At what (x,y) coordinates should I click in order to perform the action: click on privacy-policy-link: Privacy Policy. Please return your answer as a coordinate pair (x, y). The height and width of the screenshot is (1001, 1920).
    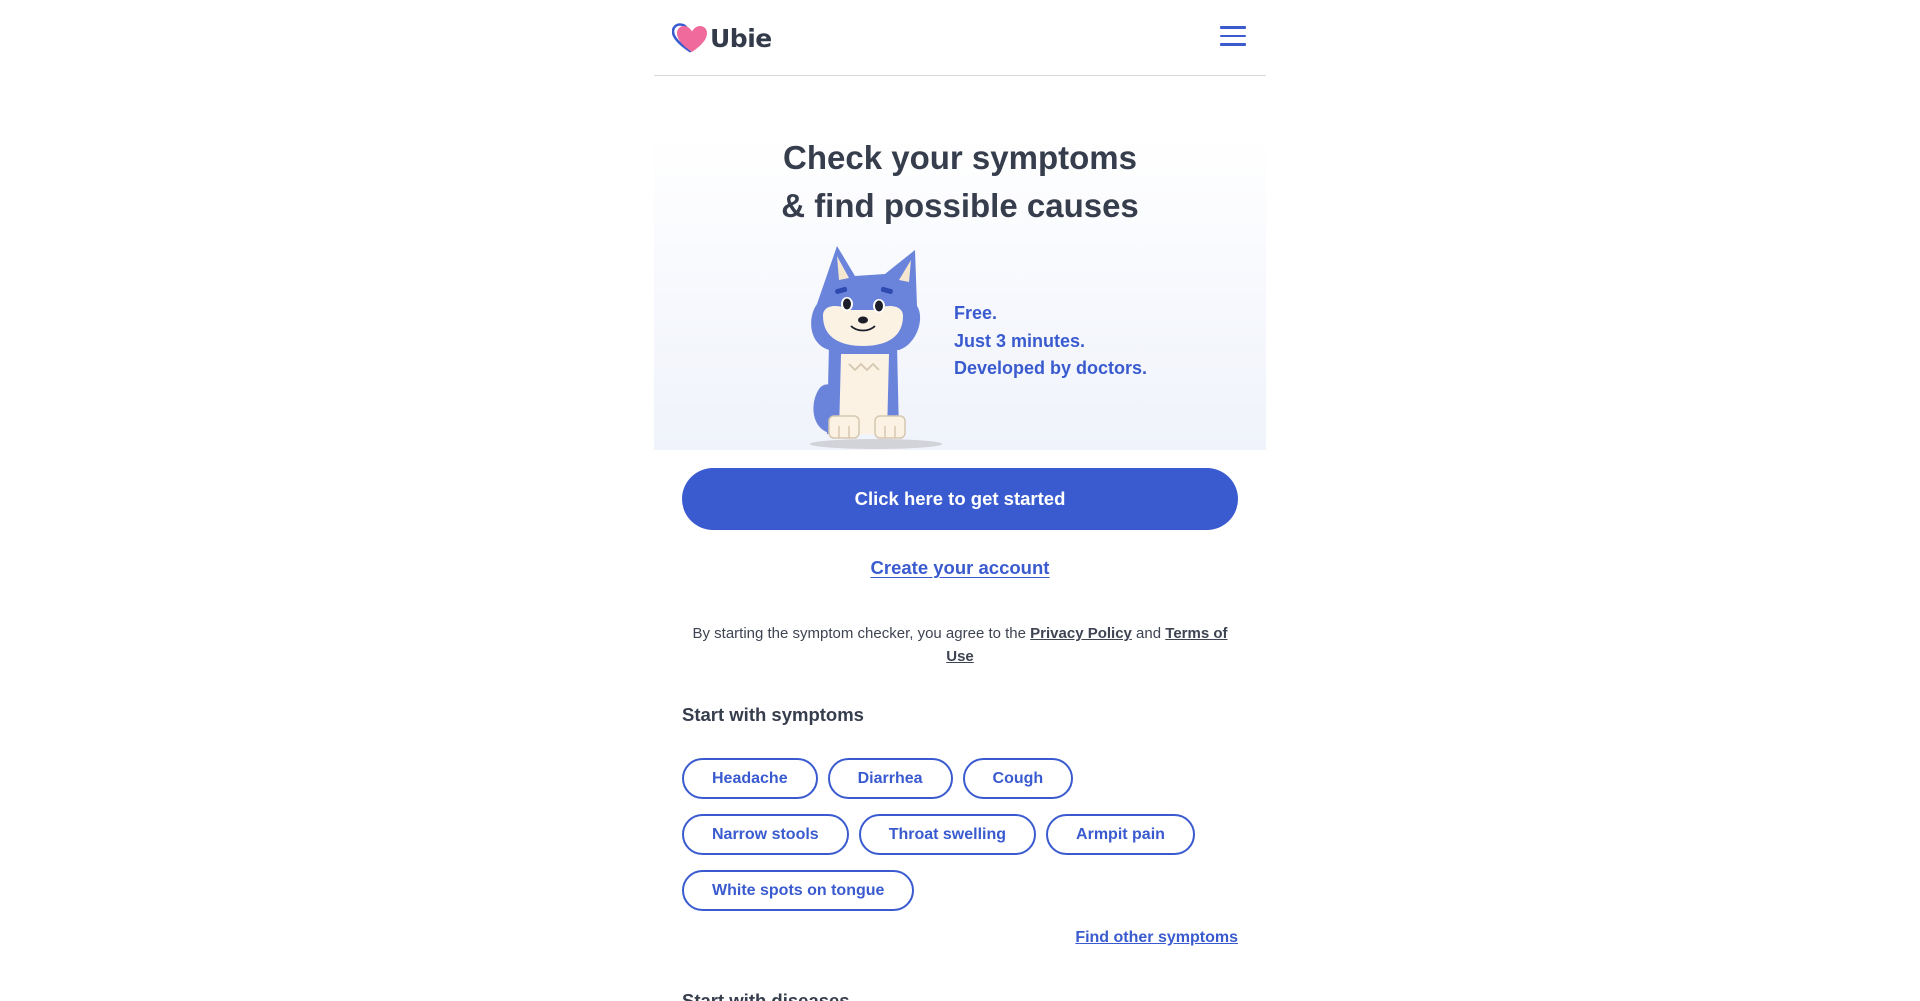
    Looking at the image, I should click on (1081, 633).